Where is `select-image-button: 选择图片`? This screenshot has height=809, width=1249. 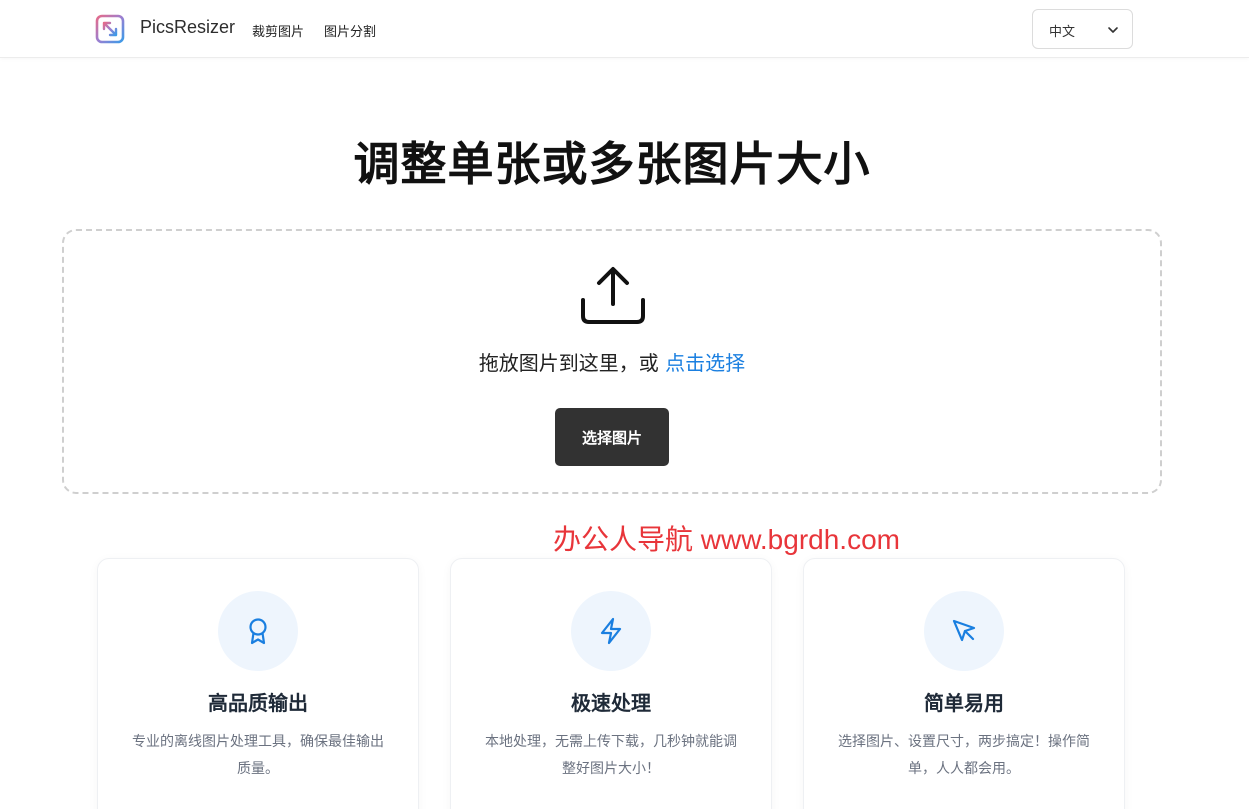
select-image-button: 选择图片 is located at coordinates (612, 437).